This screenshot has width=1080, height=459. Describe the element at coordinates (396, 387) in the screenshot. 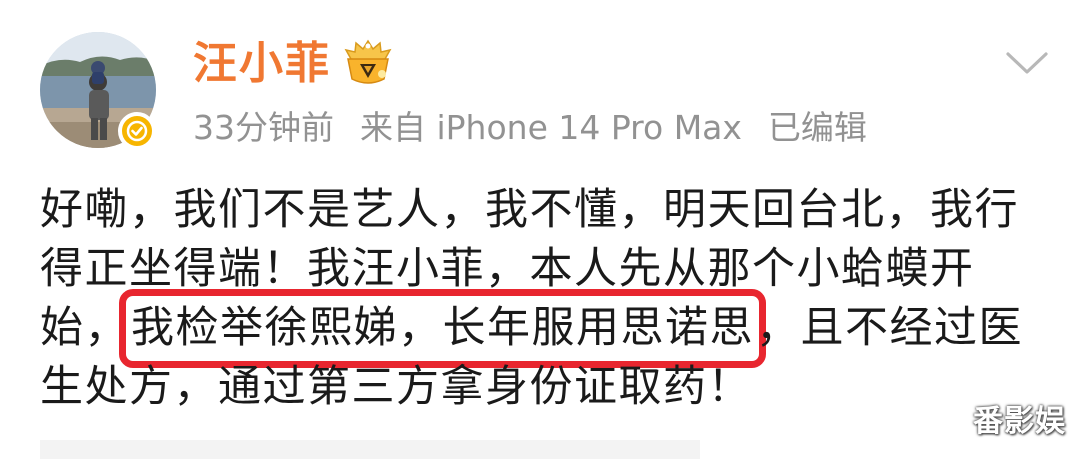

I see `content-line-4: 生处方，通过第三方拿身份证取药！` at that location.